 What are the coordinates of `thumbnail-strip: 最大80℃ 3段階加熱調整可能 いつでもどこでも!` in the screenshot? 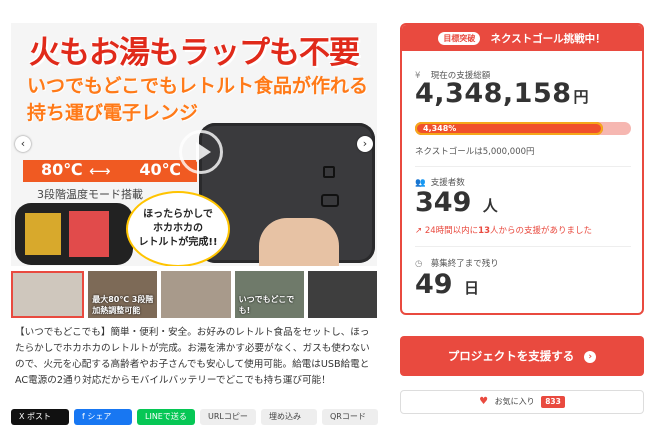 It's located at (194, 294).